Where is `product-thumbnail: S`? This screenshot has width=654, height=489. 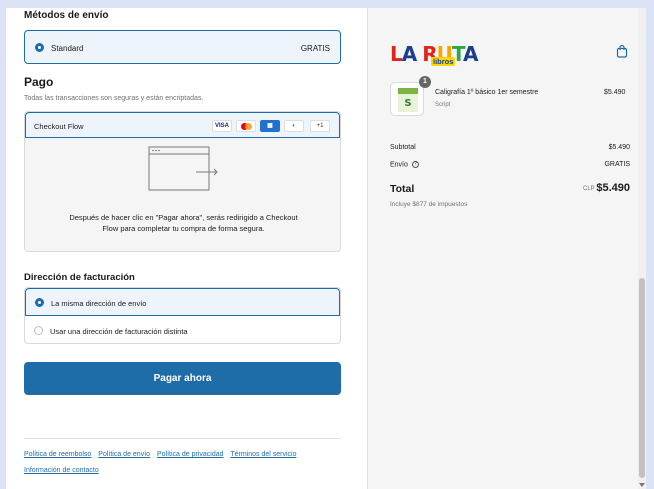 product-thumbnail: S is located at coordinates (407, 99).